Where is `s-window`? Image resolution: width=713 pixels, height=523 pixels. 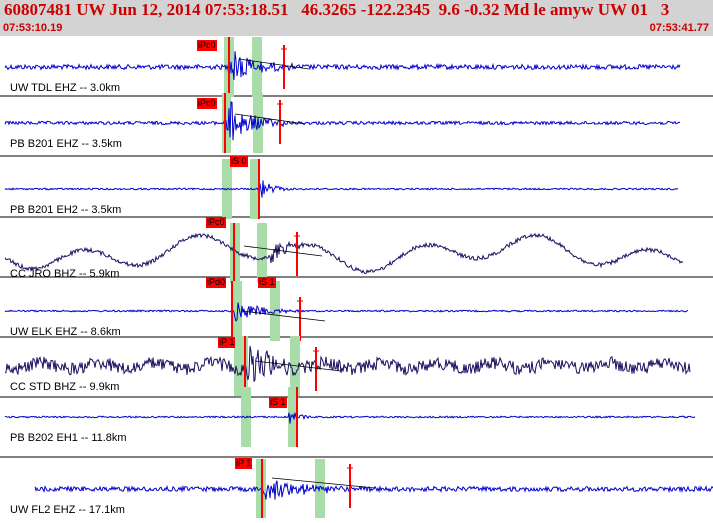
s-window is located at coordinates (262, 253).